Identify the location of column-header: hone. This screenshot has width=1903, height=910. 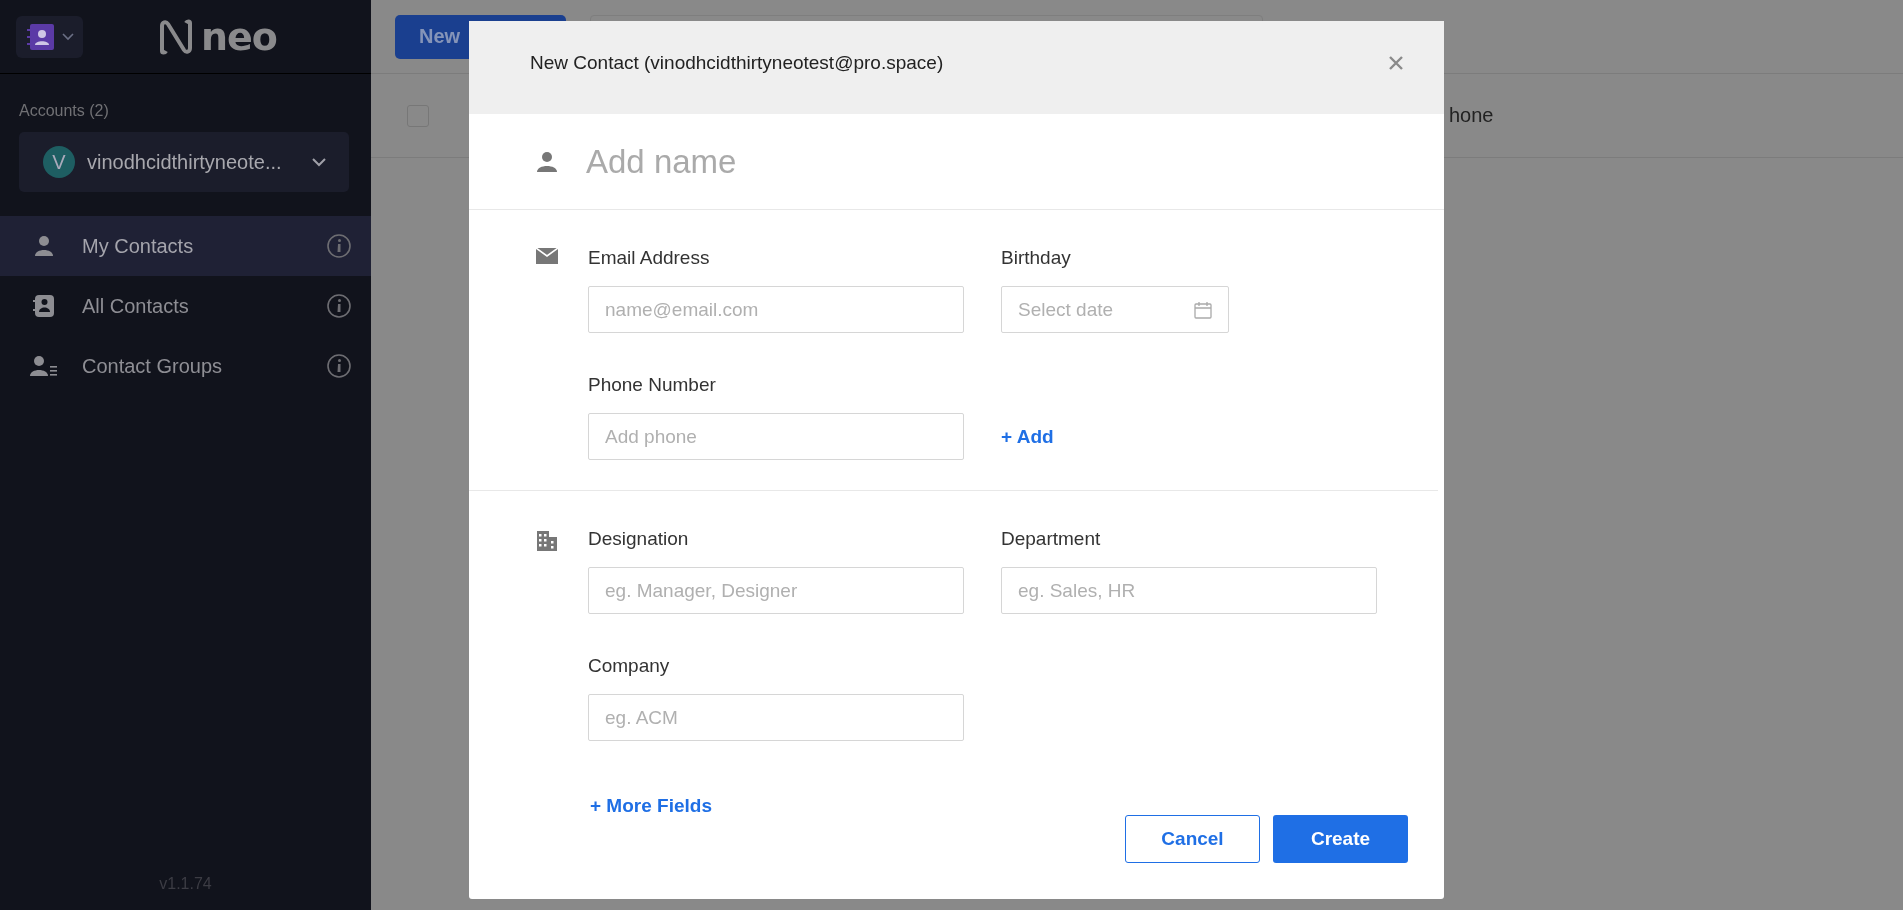
(1471, 115).